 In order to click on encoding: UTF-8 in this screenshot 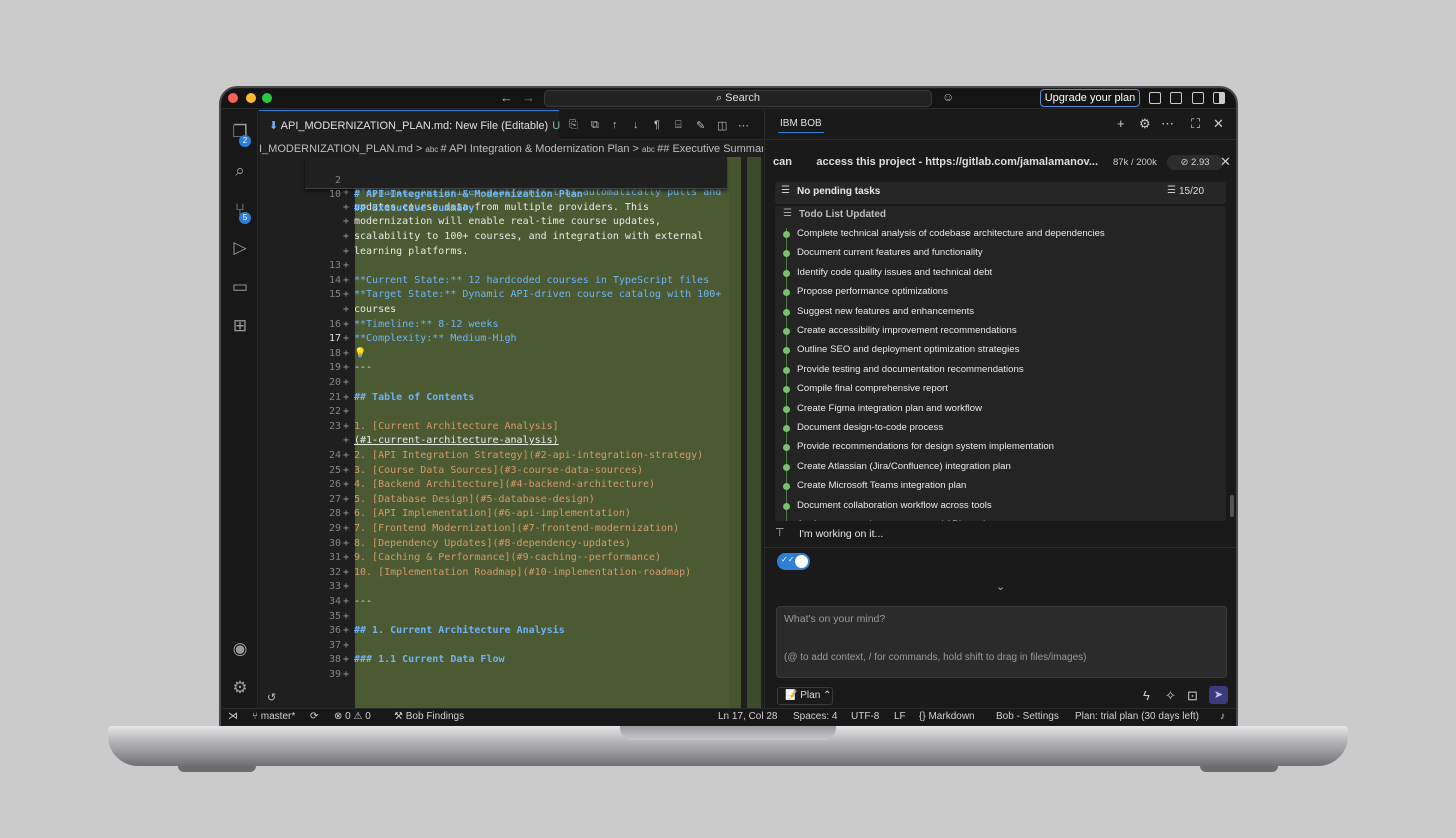, I will do `click(865, 717)`.